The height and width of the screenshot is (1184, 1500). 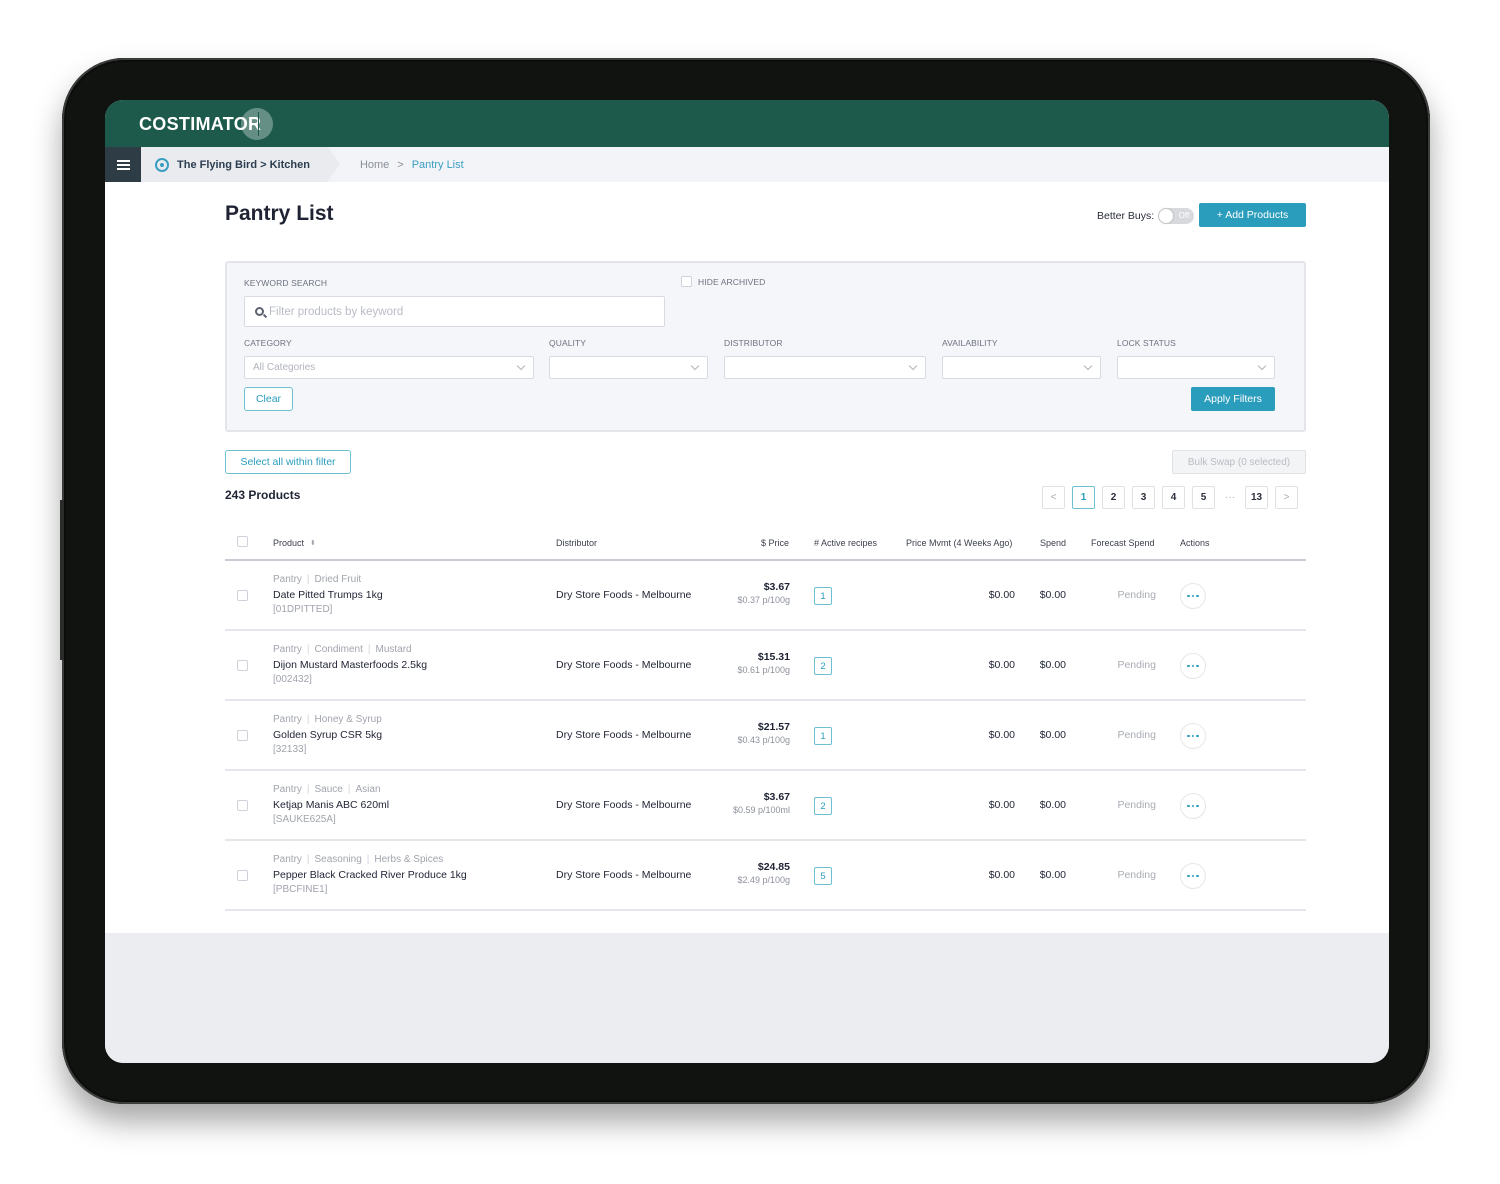 What do you see at coordinates (1286, 497) in the screenshot?
I see `next-page-button: >` at bounding box center [1286, 497].